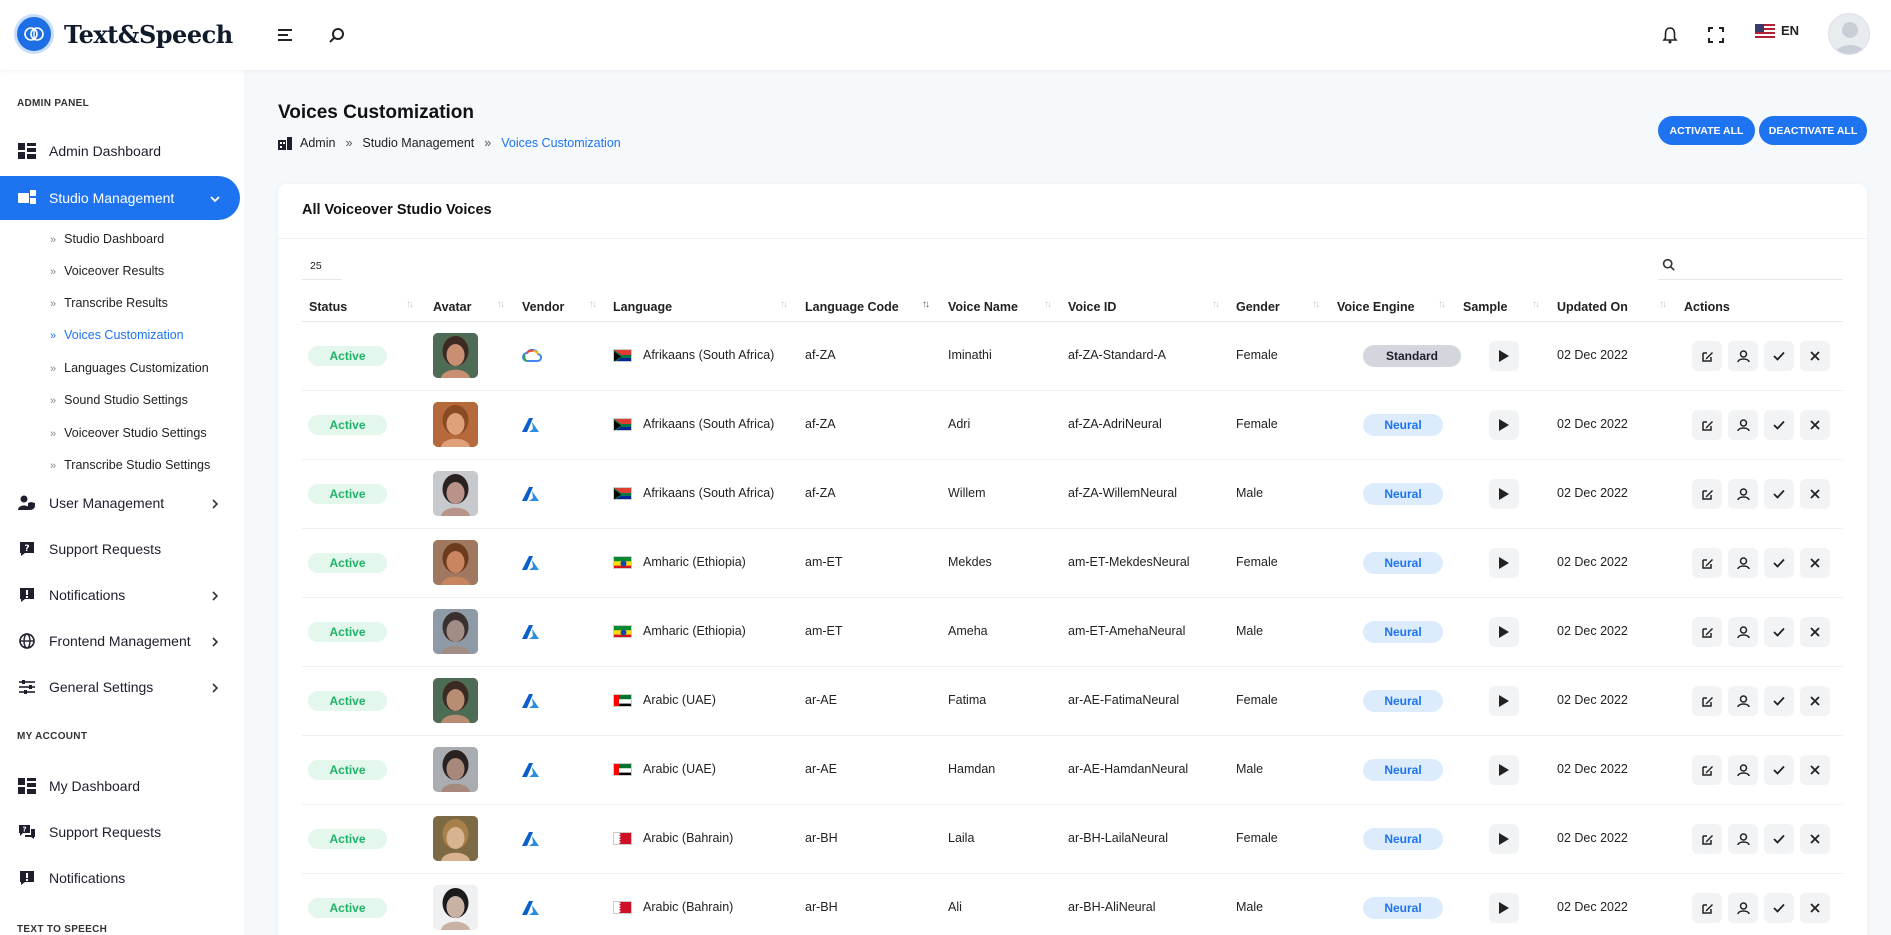 The width and height of the screenshot is (1891, 935). Describe the element at coordinates (1849, 34) in the screenshot. I see `user-avatar` at that location.